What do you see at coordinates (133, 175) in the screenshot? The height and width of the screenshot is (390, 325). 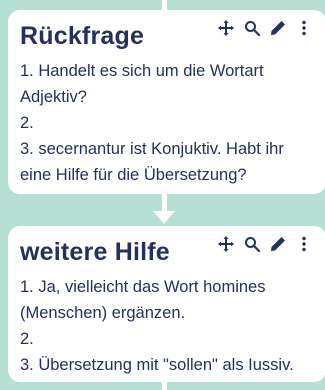 I see `content-line: eine Hilfe für die Übersetzung?` at bounding box center [133, 175].